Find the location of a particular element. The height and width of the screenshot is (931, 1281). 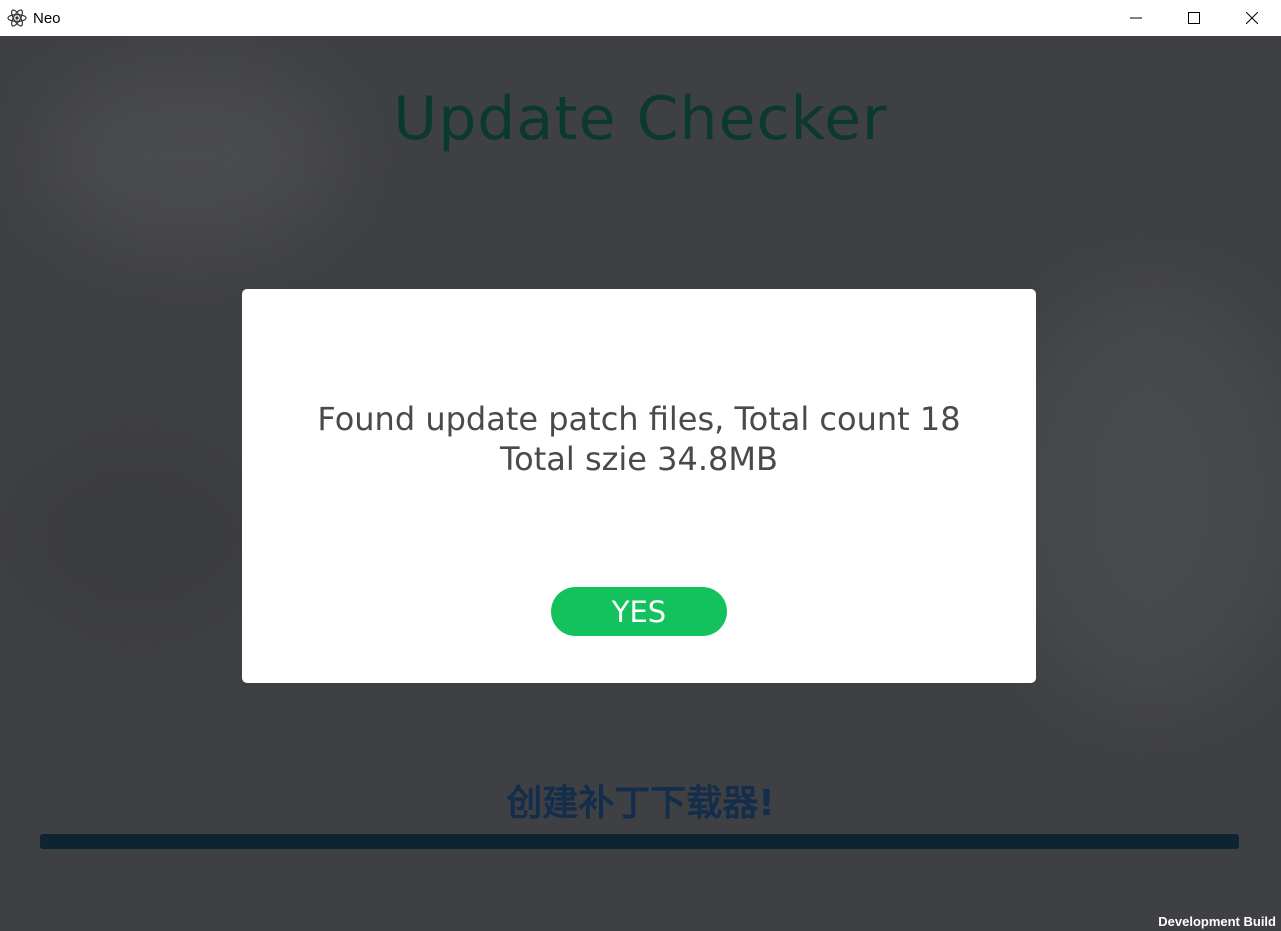

status-text: 创建补丁下载器! is located at coordinates (640, 803).